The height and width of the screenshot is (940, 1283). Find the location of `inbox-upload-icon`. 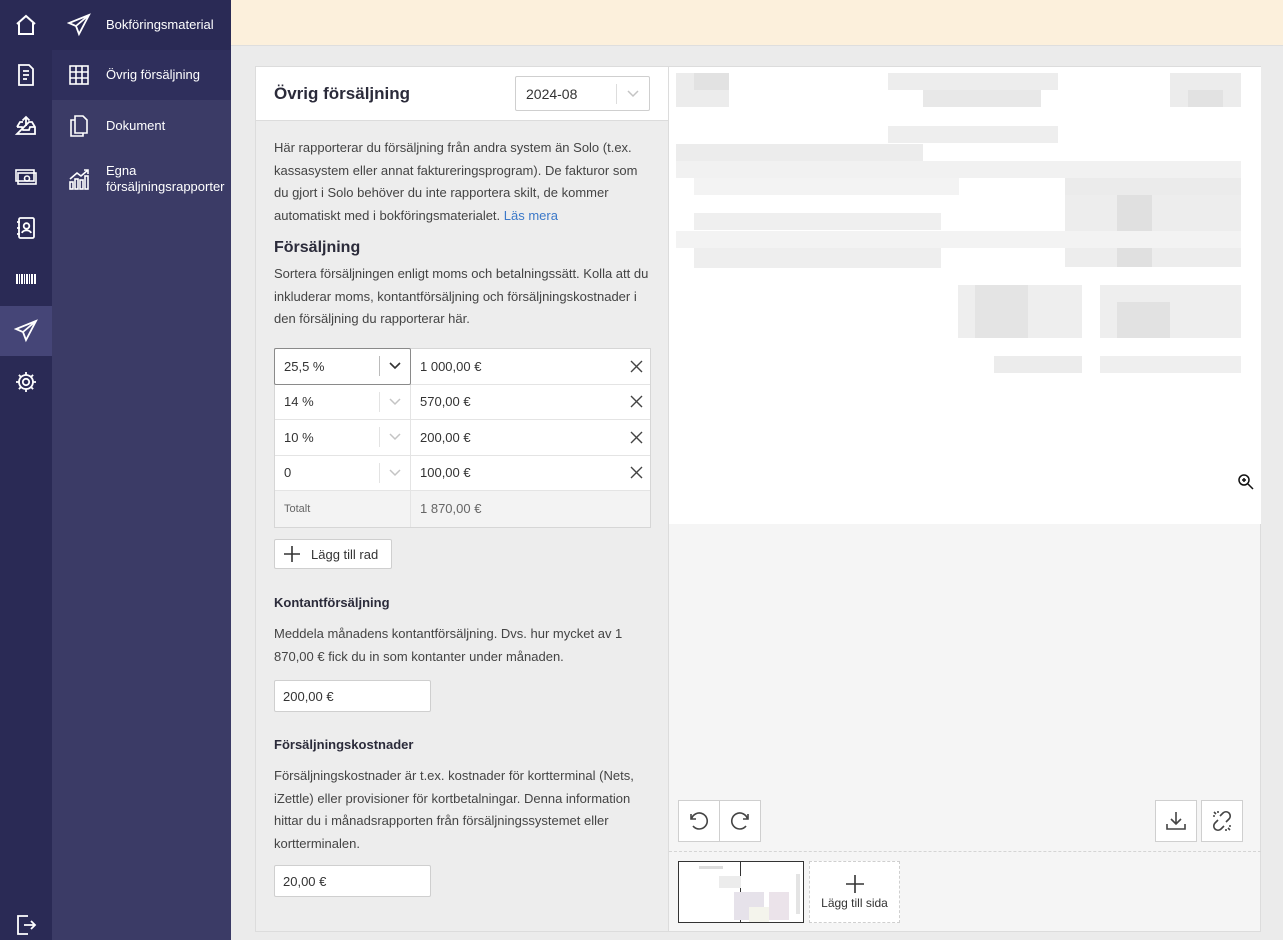

inbox-upload-icon is located at coordinates (26, 126).